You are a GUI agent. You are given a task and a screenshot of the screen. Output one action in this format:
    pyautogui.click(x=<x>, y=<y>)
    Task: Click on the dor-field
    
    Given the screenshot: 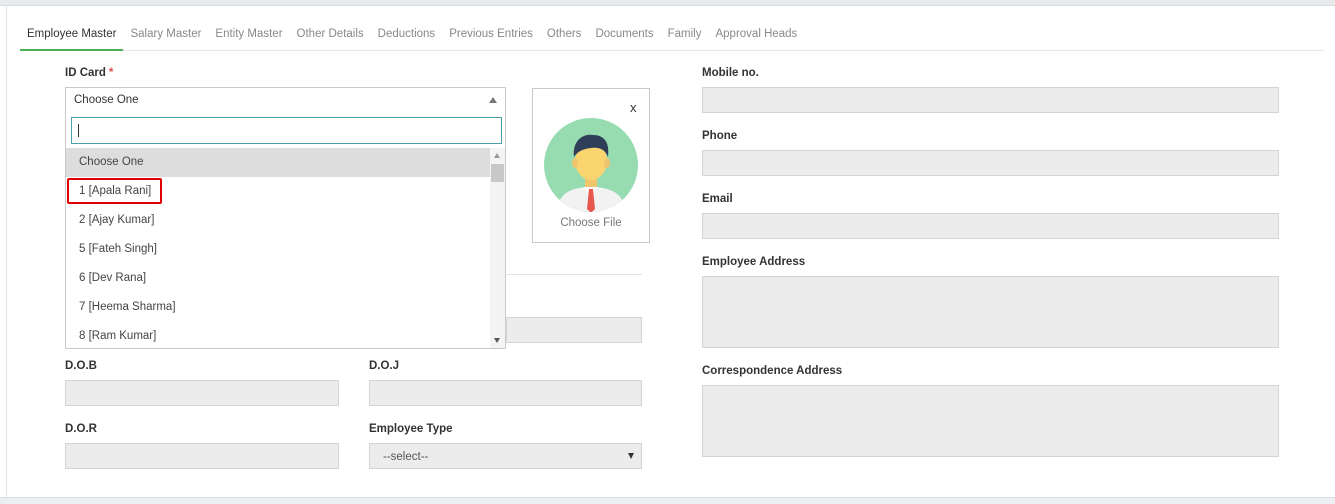 What is the action you would take?
    pyautogui.click(x=202, y=456)
    